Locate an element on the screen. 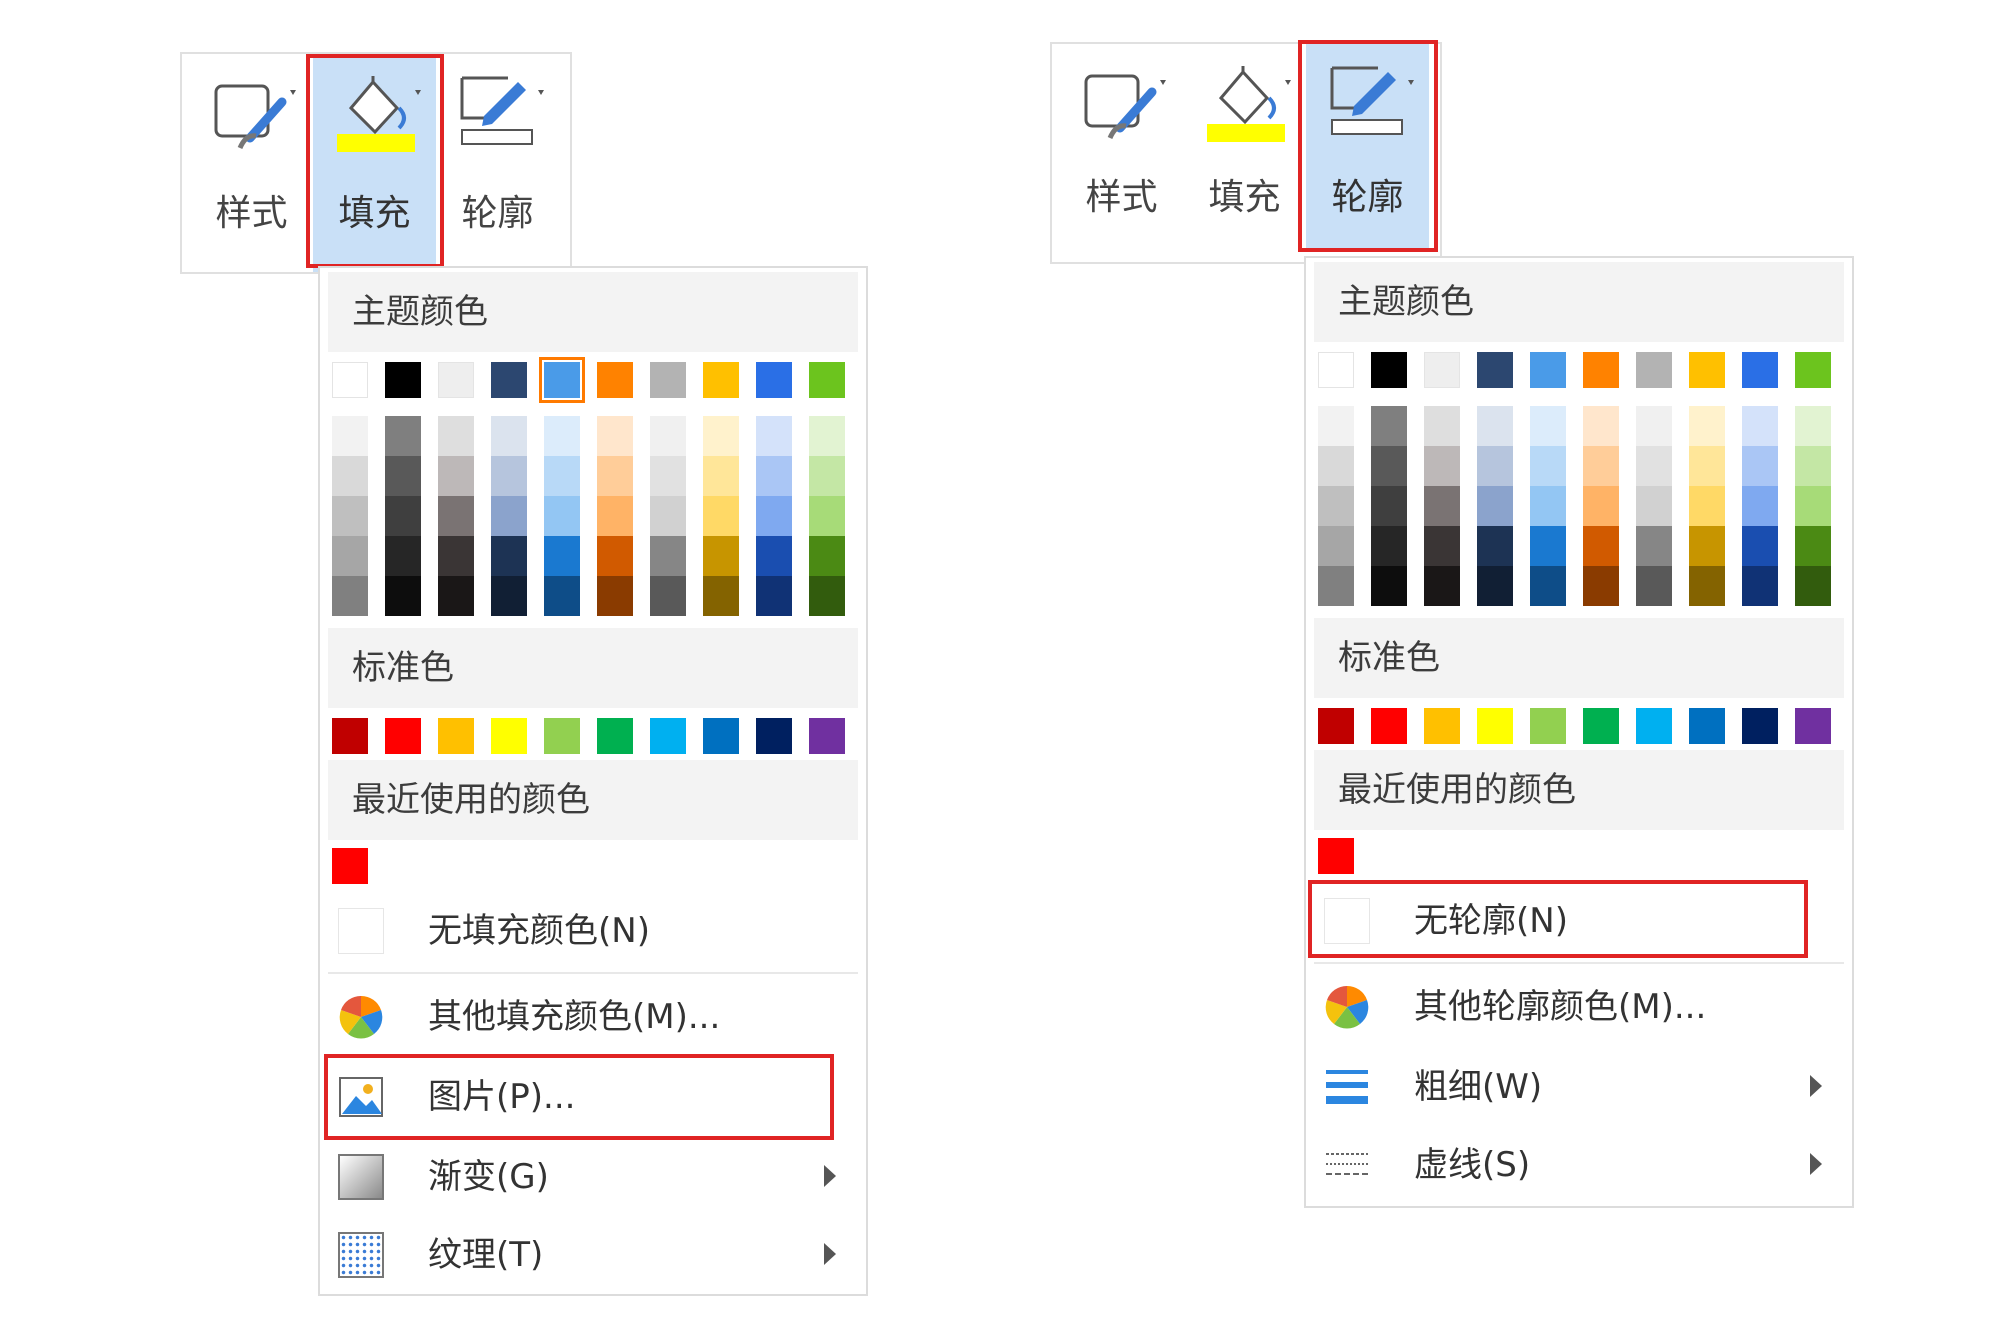 This screenshot has height=1320, width=2000. recent-color-swatch is located at coordinates (1336, 856).